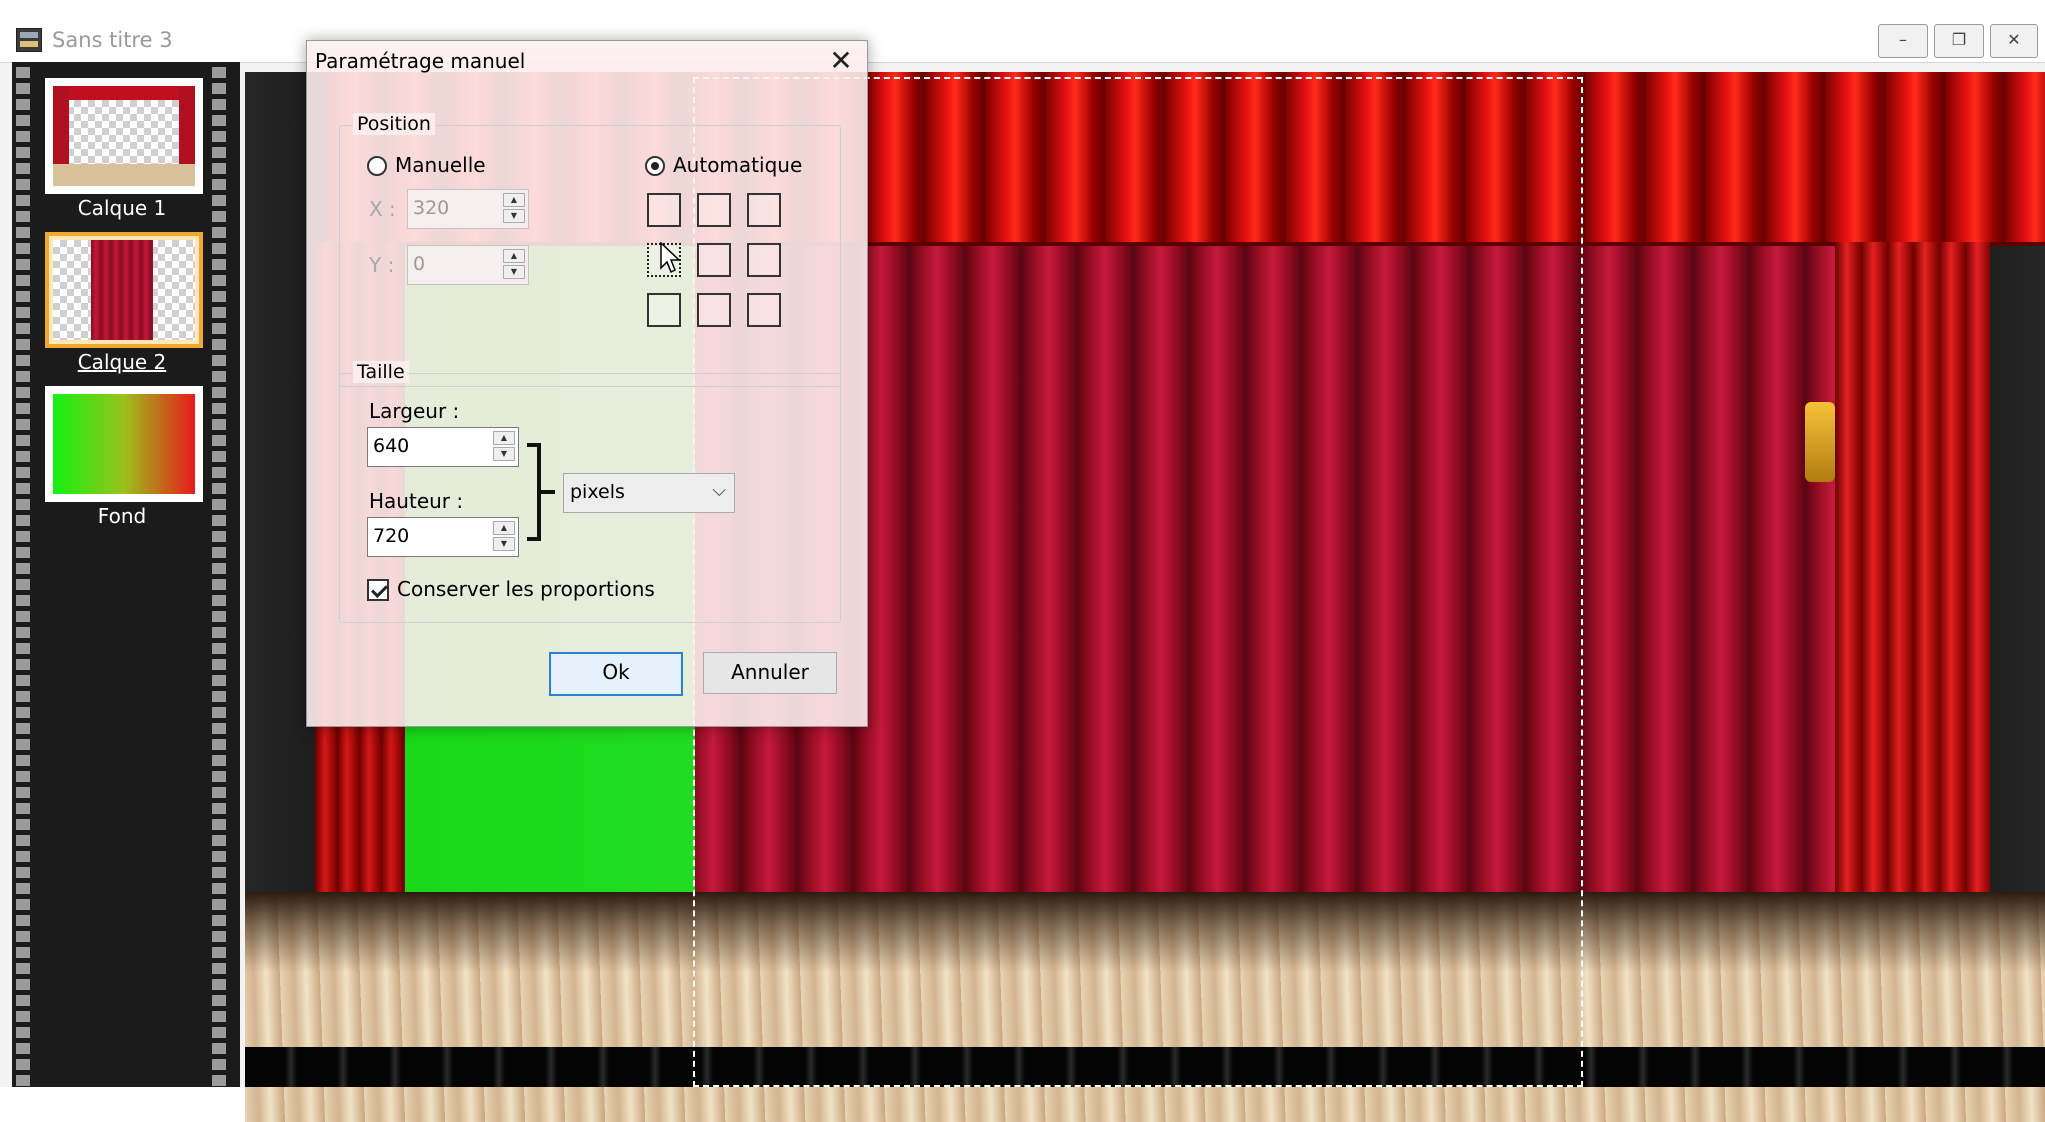  I want to click on anchor-bottom-right, so click(764, 310).